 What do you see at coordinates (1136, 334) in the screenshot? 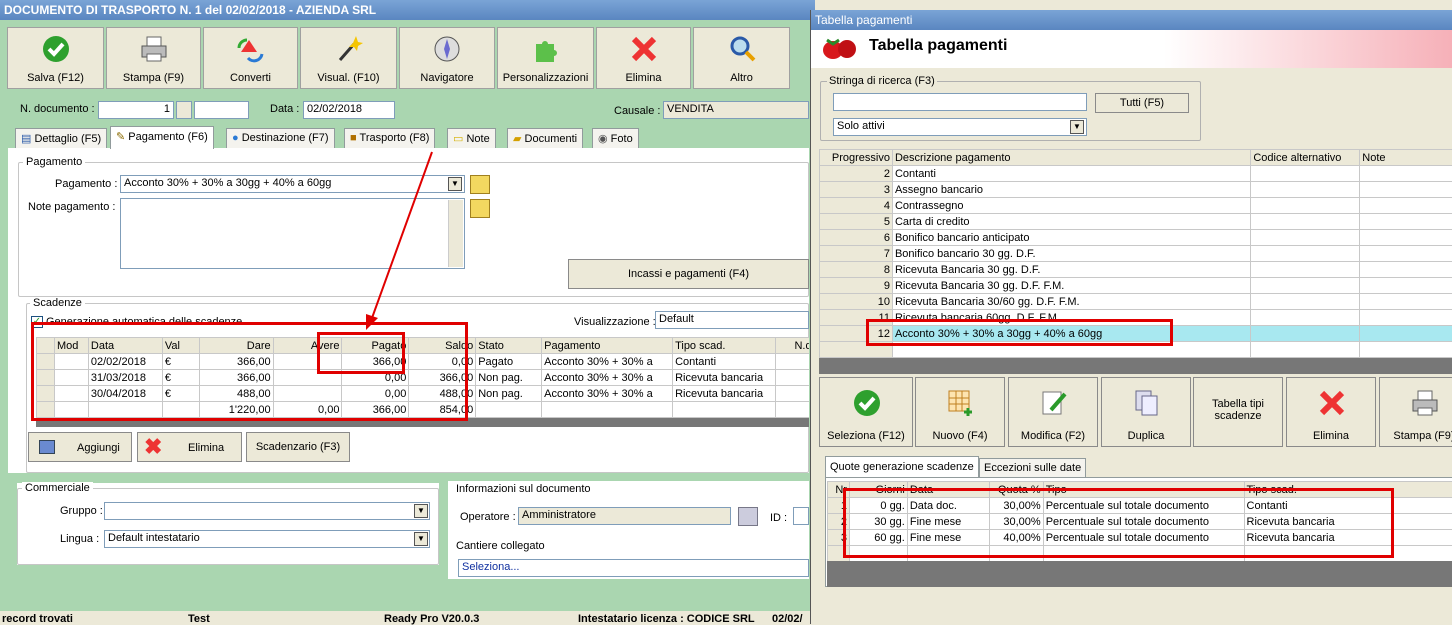
I see `list-item: 12Acconto 30% + 30% a 30gg + 40% a 60gg` at bounding box center [1136, 334].